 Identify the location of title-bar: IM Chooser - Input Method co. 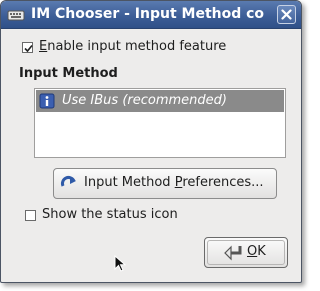
(151, 15).